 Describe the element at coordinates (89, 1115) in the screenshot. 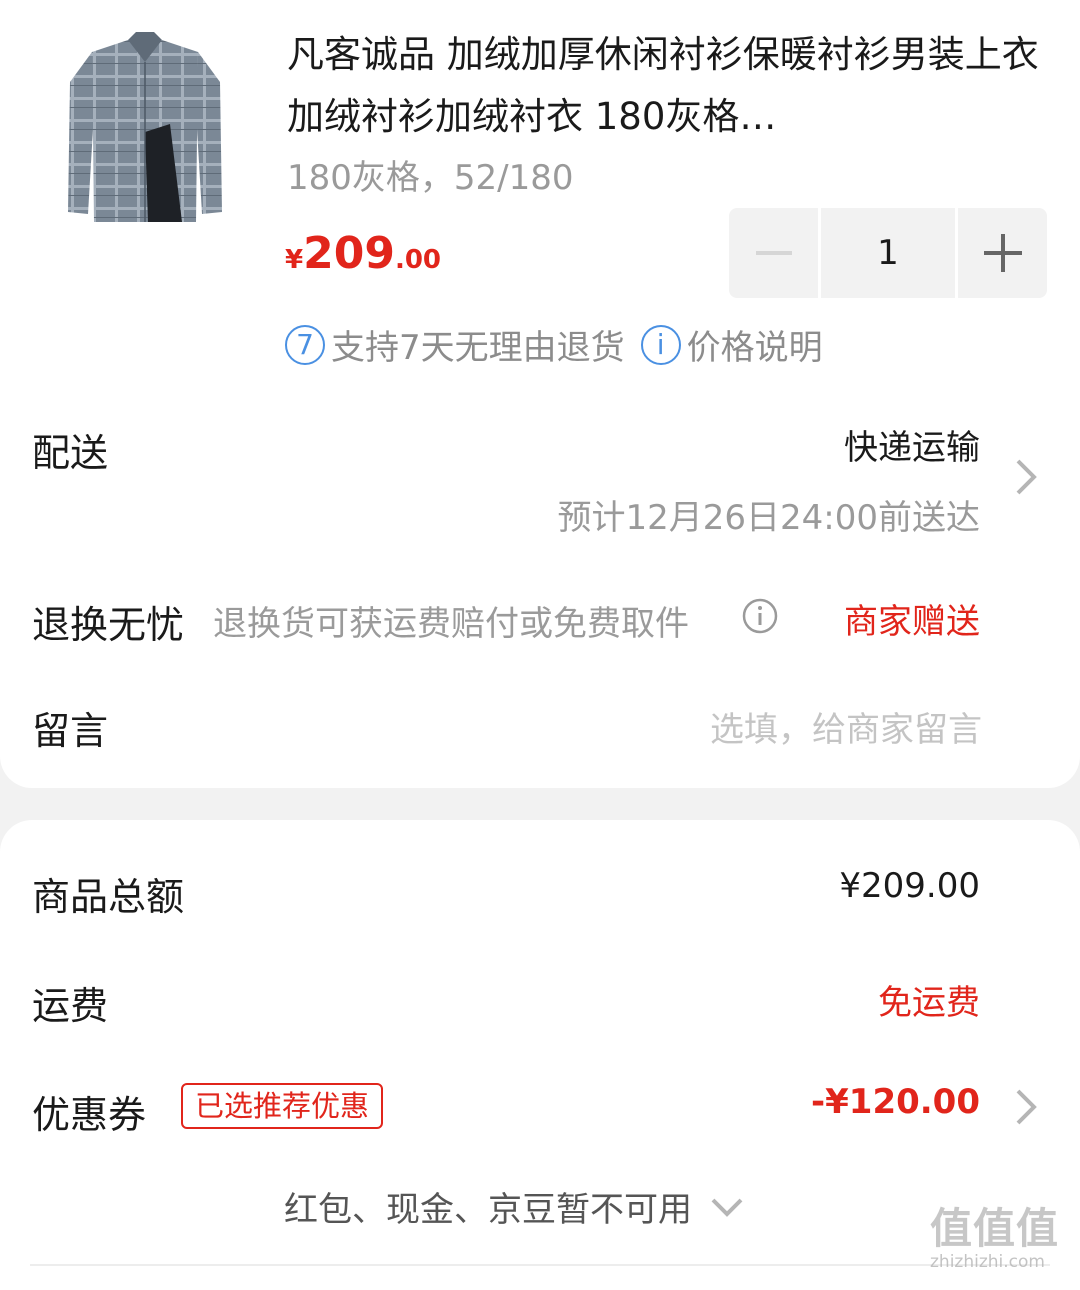

I see `coupon-label: 优惠券` at that location.